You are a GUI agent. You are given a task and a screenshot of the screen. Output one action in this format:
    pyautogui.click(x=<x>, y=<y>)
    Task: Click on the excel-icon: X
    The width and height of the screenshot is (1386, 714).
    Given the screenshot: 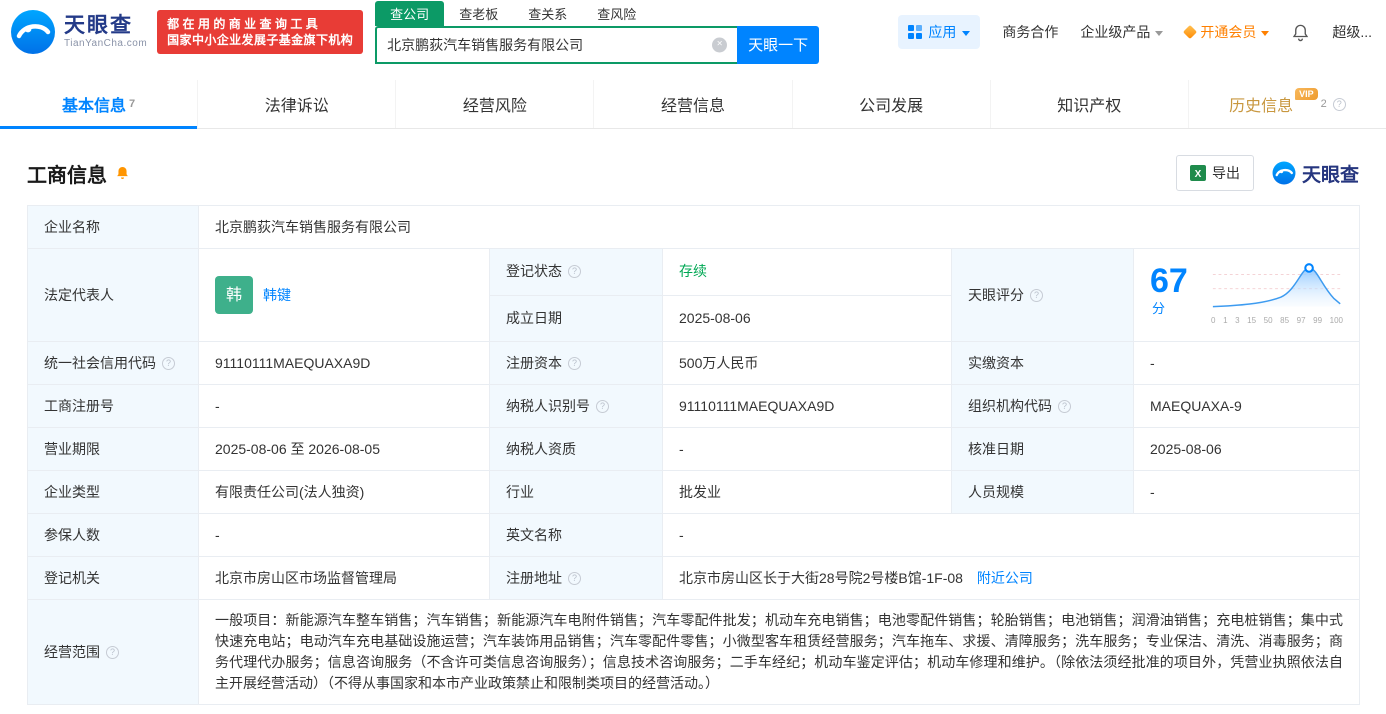 What is the action you would take?
    pyautogui.click(x=1197, y=173)
    